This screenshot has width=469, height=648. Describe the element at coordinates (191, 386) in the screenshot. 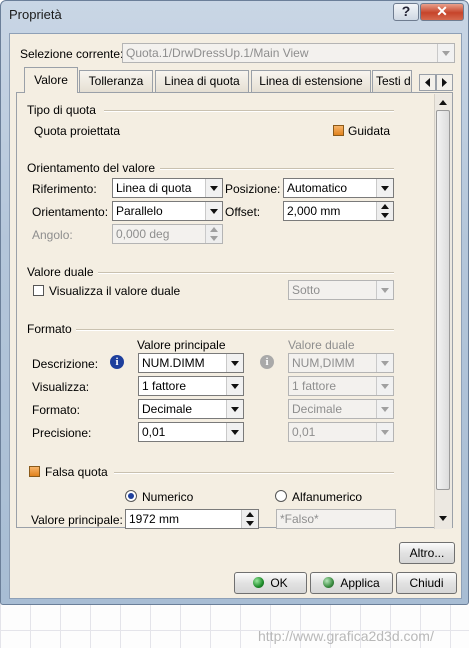

I see `main-display-select: 1 fattore` at that location.